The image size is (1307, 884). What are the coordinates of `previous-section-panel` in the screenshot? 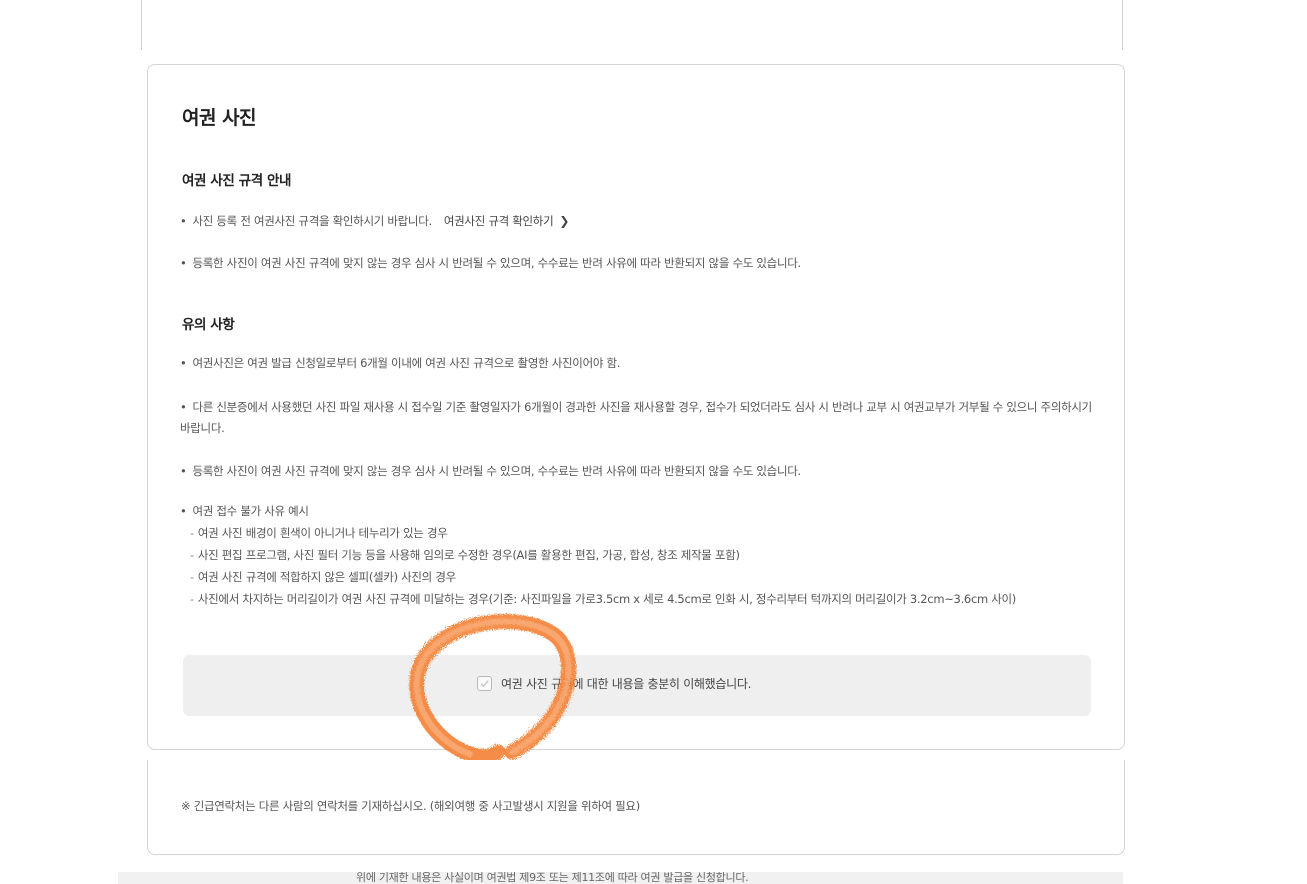 It's located at (632, 25).